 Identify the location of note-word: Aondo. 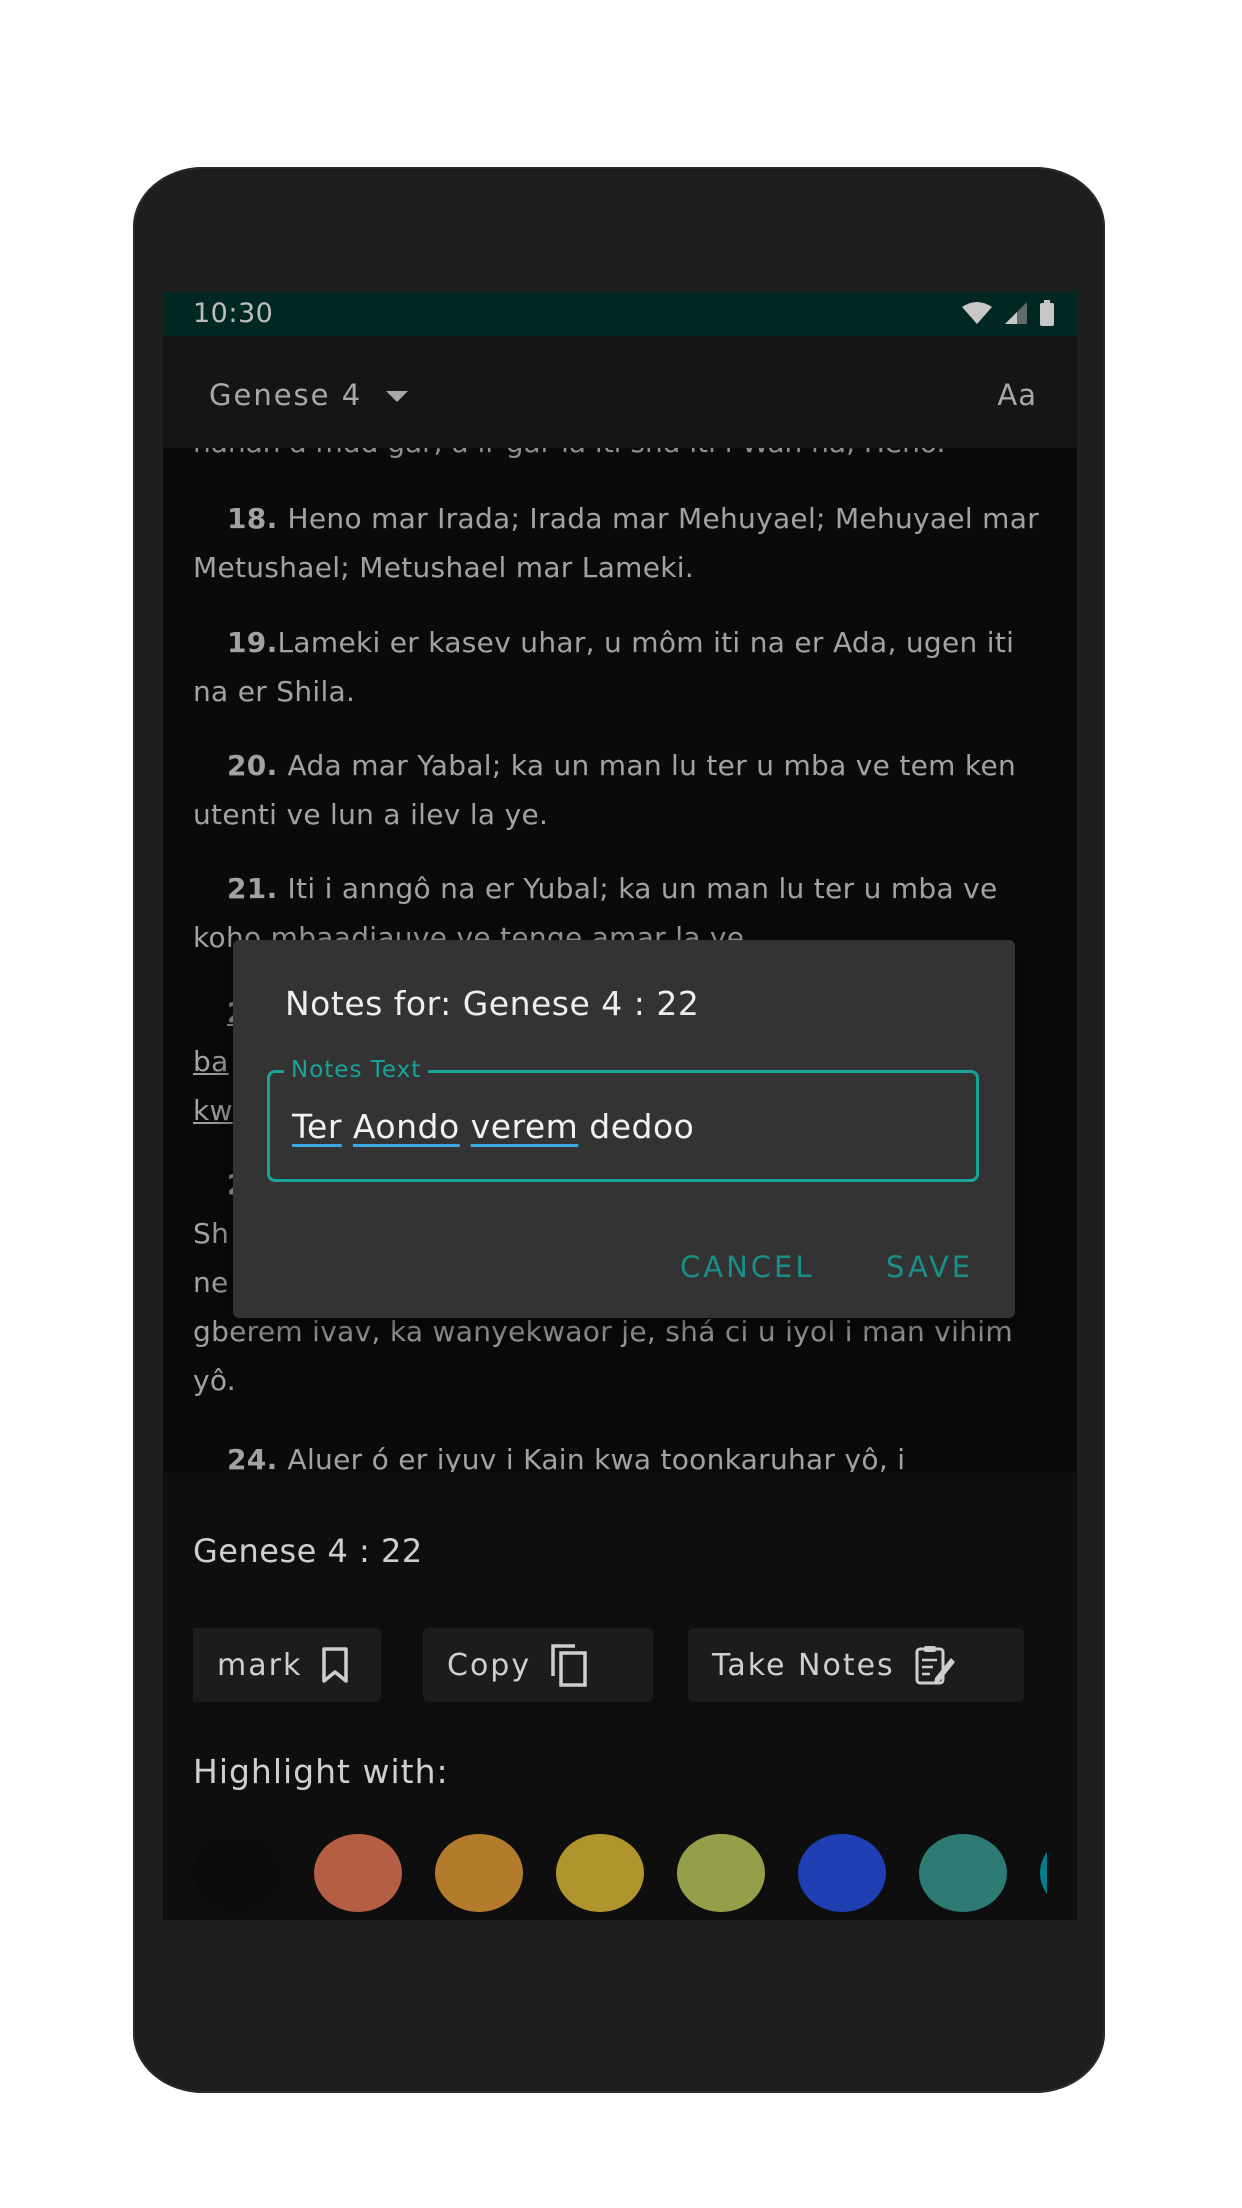
(406, 1126).